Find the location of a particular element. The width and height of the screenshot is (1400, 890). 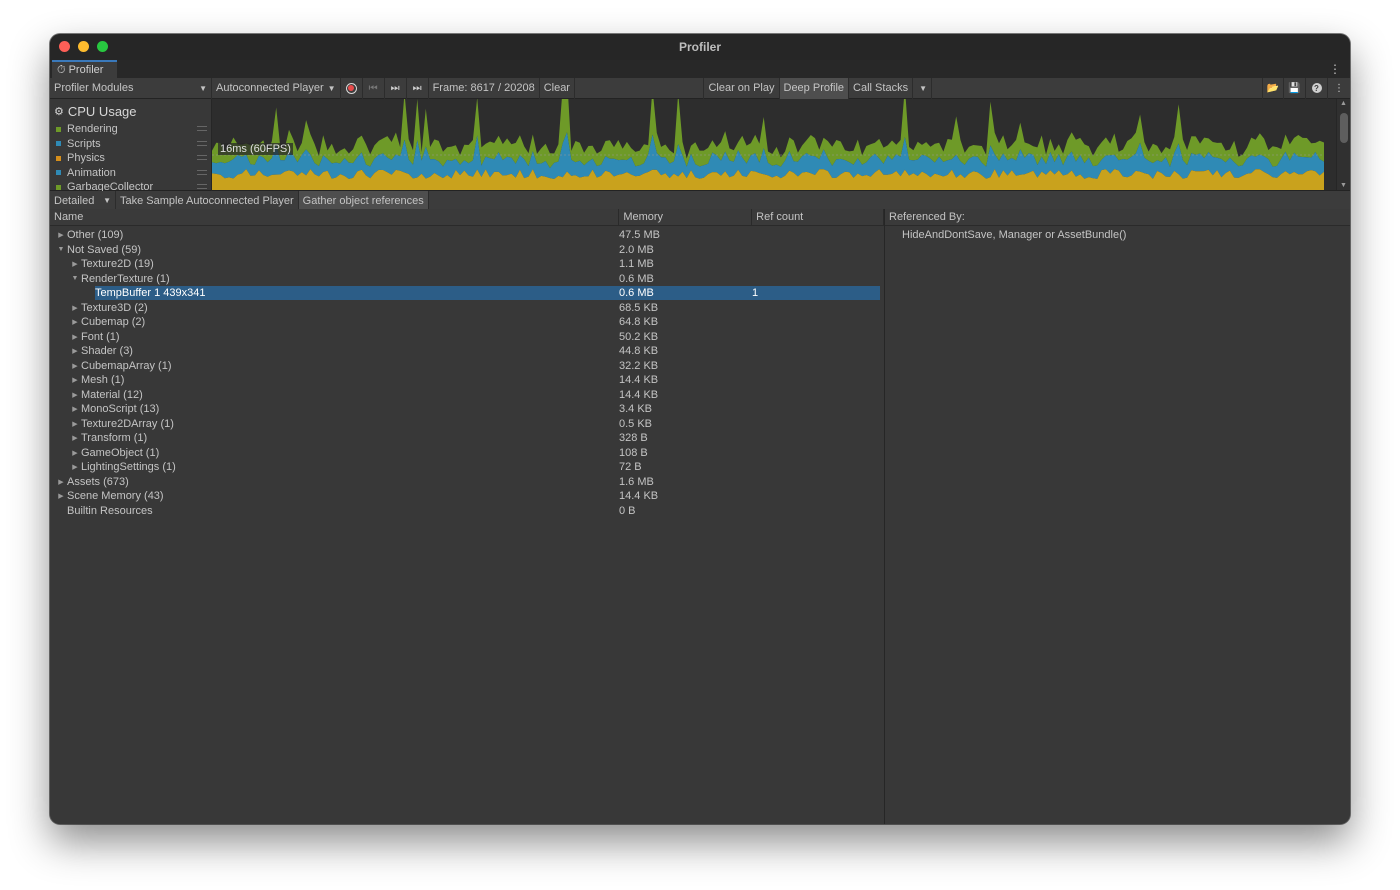

tree-row-label: GameObject (1) is located at coordinates (120, 452).